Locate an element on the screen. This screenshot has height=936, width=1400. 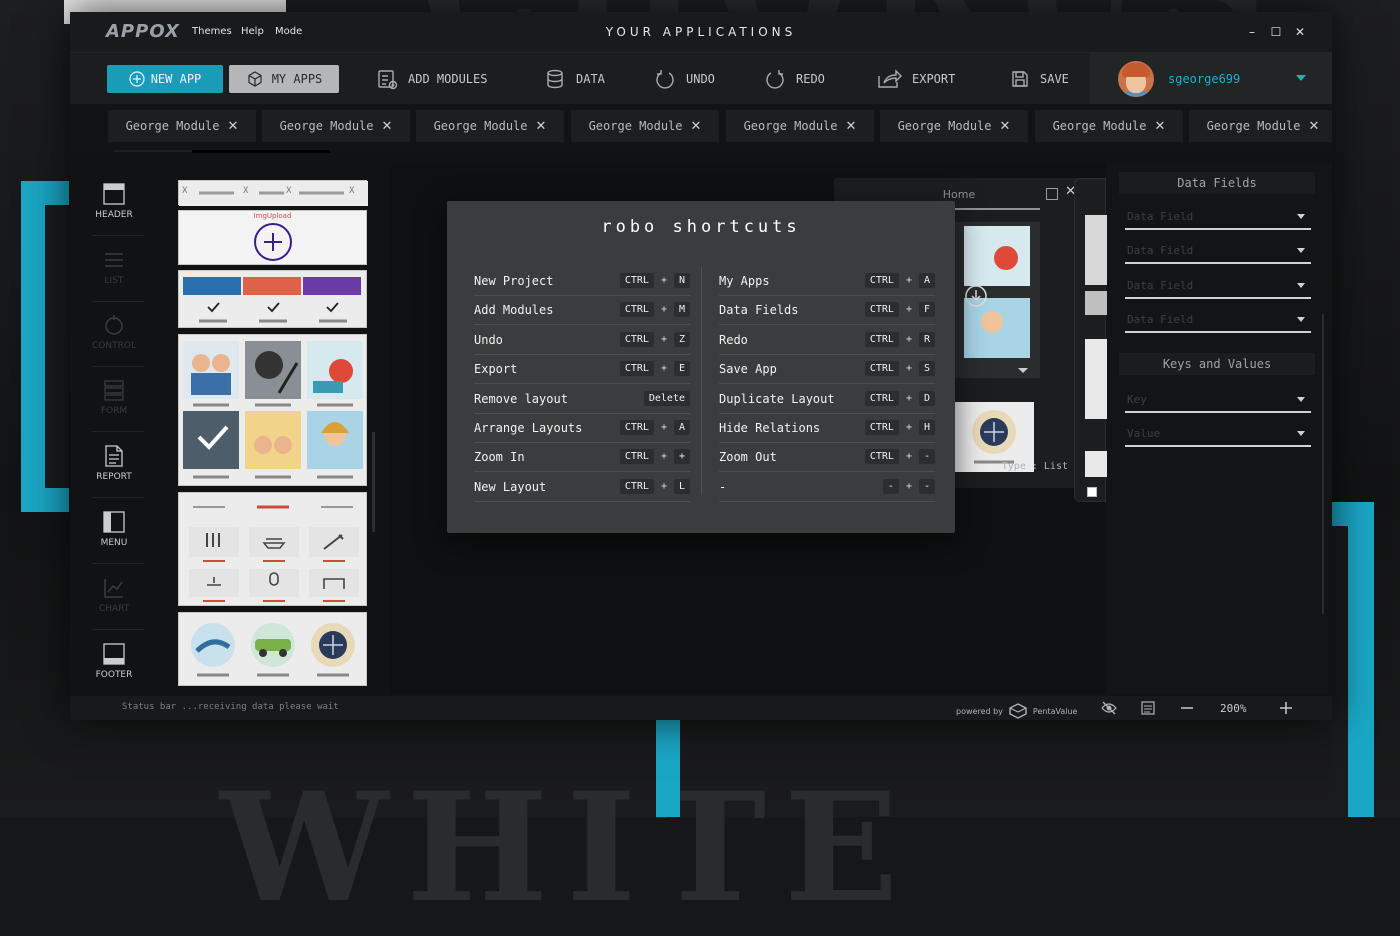
layout-card-secondary is located at coordinates (1090, 340).